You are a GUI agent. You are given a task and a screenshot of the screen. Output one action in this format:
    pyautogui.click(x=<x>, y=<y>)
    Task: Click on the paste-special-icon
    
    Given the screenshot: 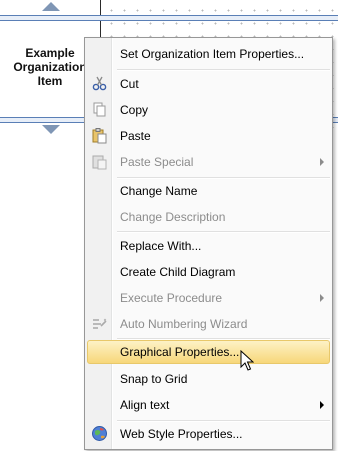 What is the action you would take?
    pyautogui.click(x=99, y=161)
    